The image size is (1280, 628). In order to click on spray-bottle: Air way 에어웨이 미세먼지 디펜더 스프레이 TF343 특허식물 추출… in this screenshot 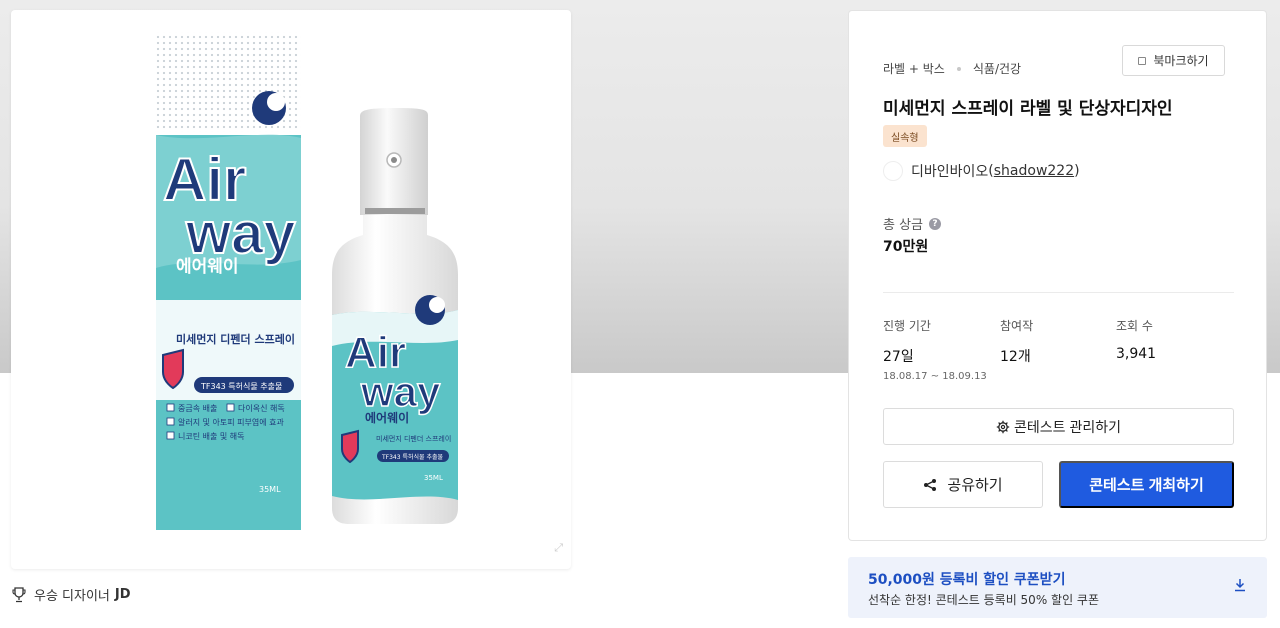, I will do `click(395, 316)`.